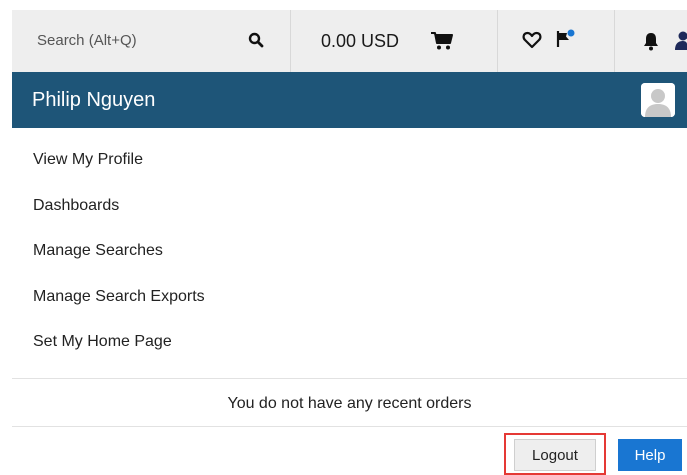  Describe the element at coordinates (98, 251) in the screenshot. I see `menu-item-manage-searches: Manage Searches` at that location.